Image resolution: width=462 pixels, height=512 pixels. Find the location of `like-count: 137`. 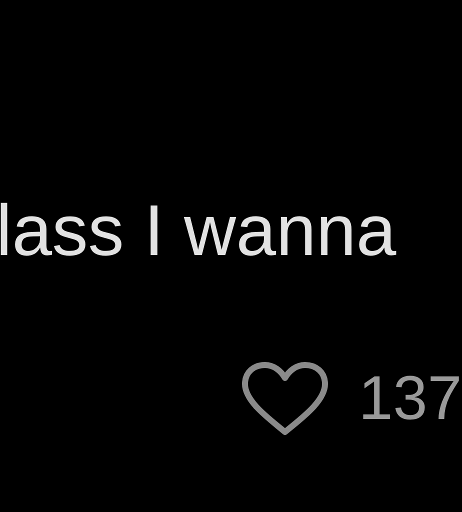

like-count: 137 is located at coordinates (410, 399).